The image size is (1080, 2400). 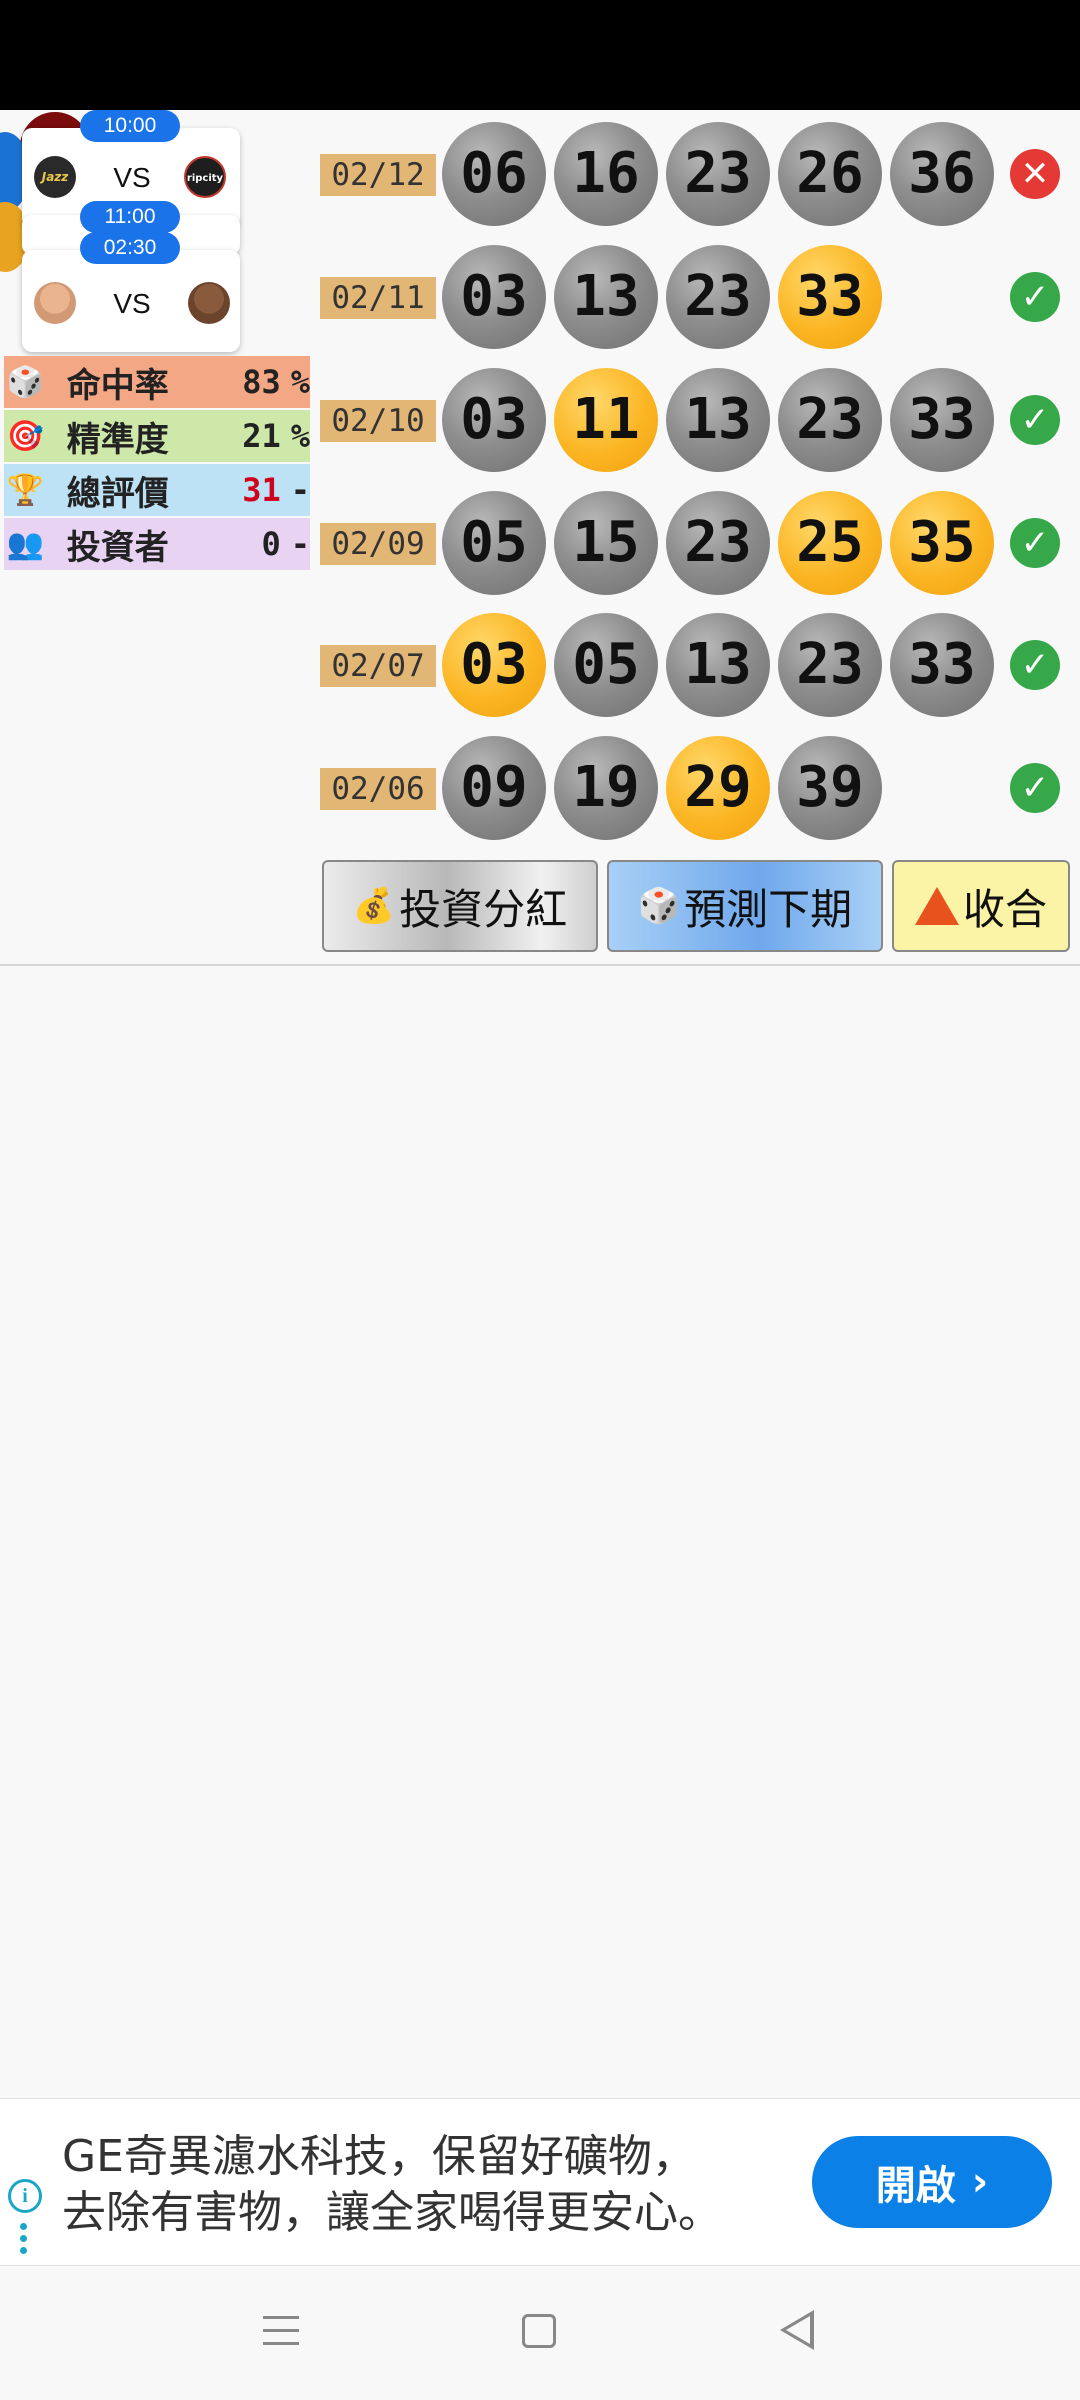 What do you see at coordinates (378, 789) in the screenshot?
I see `draw-date: 02/06` at bounding box center [378, 789].